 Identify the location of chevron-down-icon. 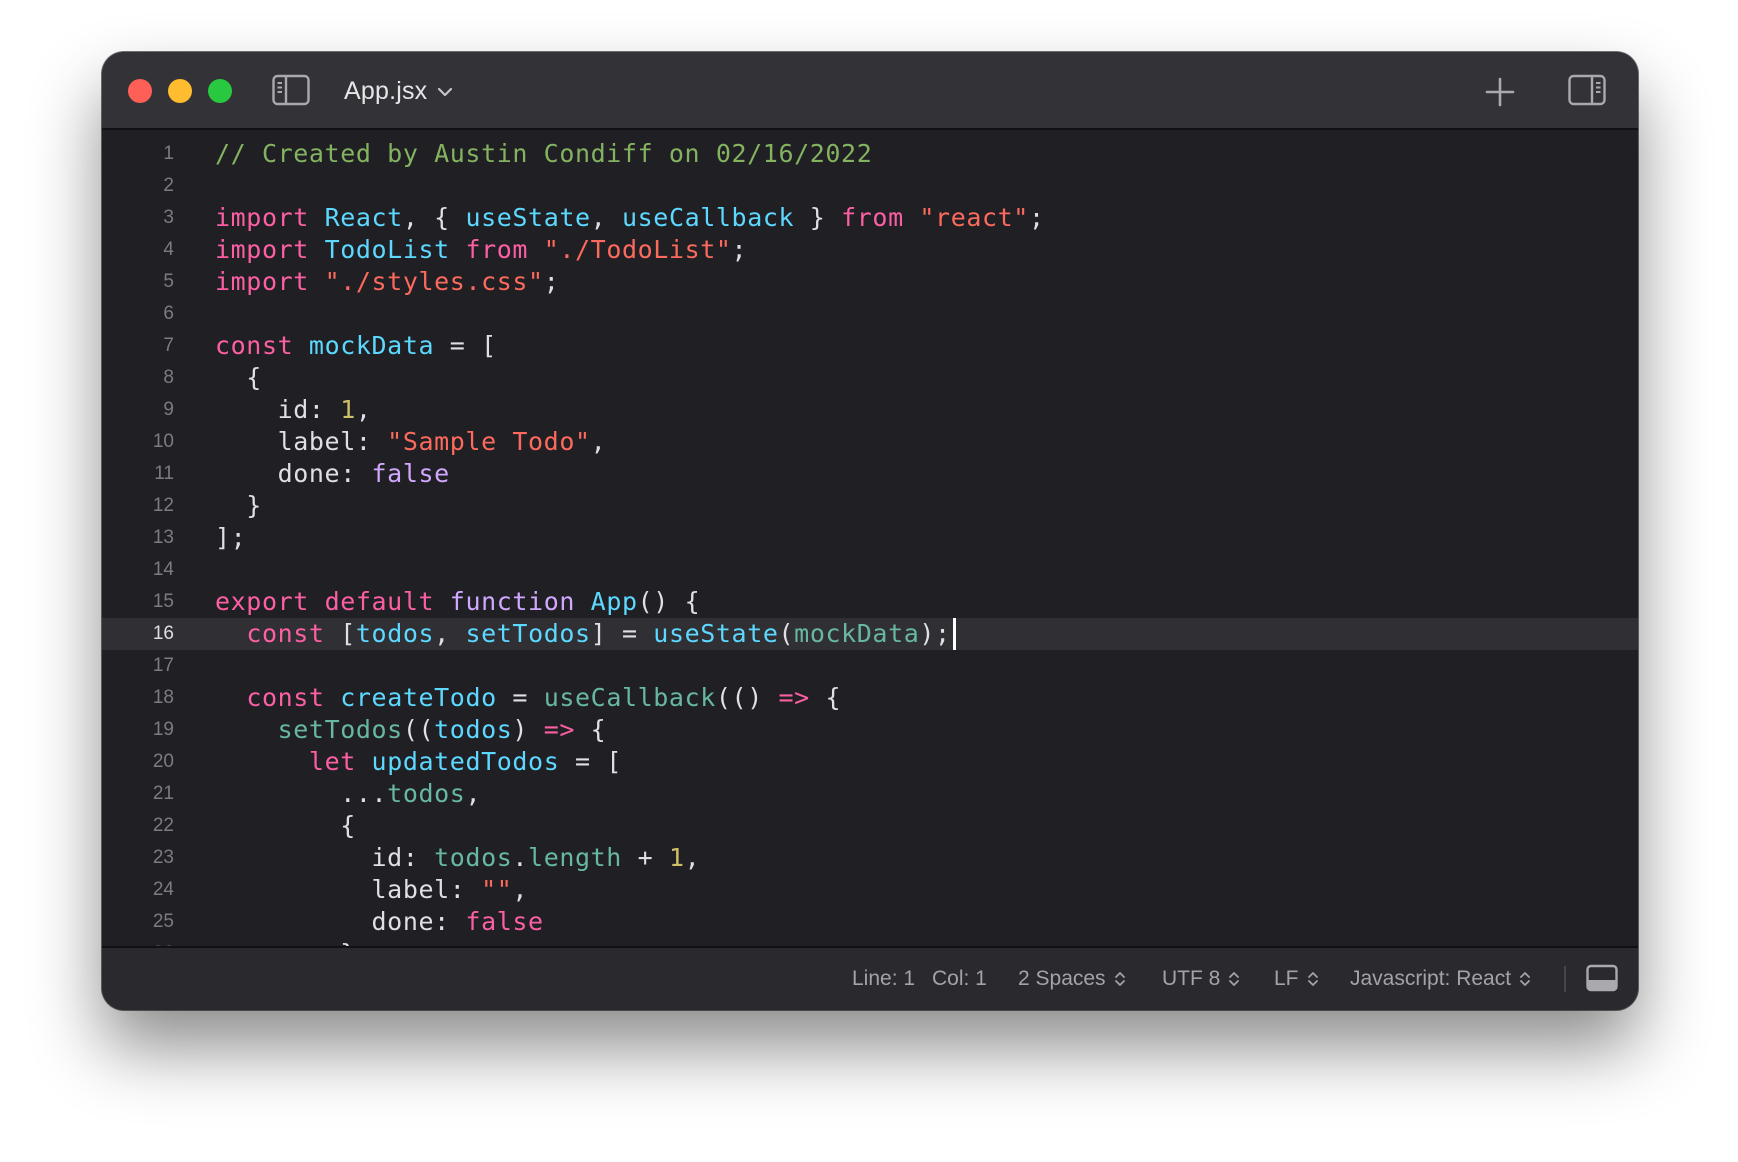
(445, 92).